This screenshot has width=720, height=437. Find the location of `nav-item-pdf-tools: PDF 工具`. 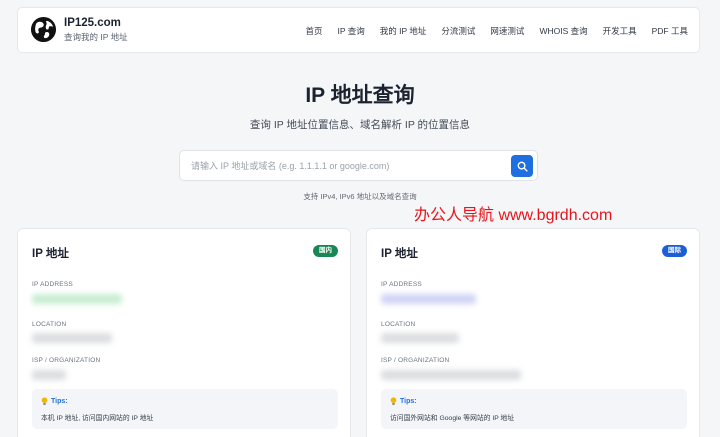

nav-item-pdf-tools: PDF 工具 is located at coordinates (670, 31).